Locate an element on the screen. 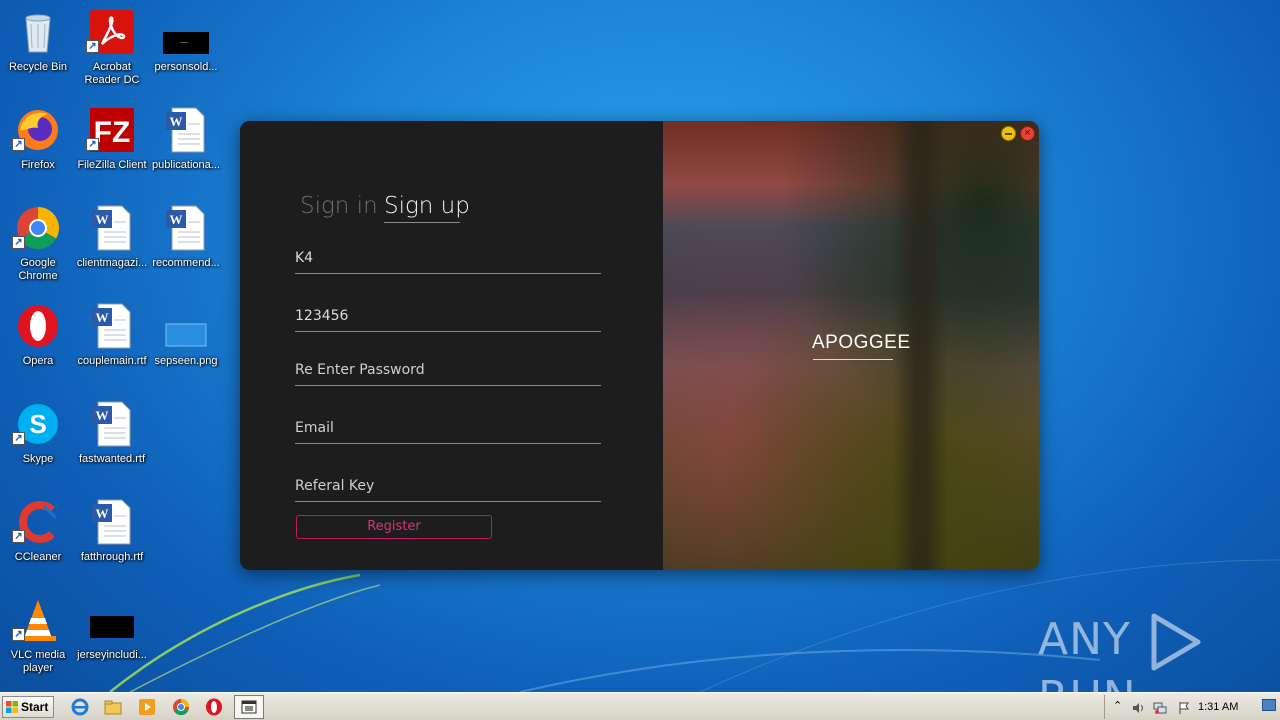 The height and width of the screenshot is (720, 1280). icon-label: Recycle Bin is located at coordinates (38, 67).